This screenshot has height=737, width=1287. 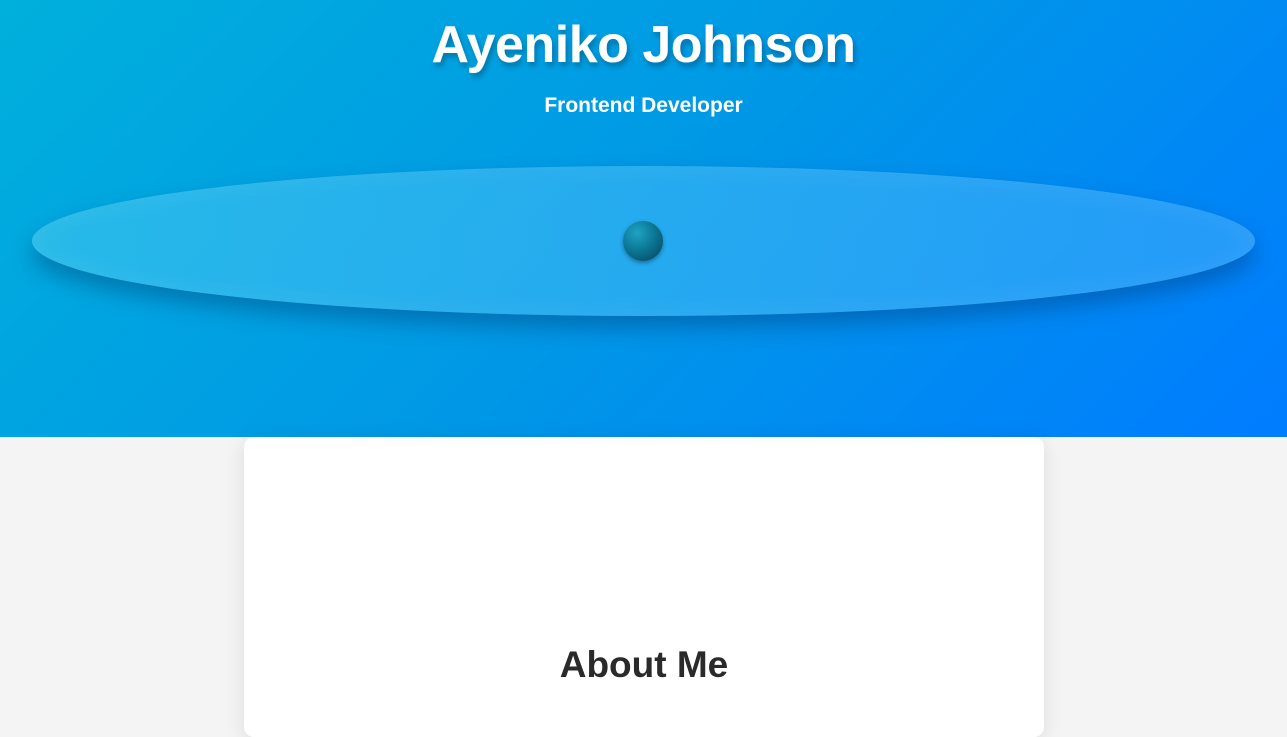 I want to click on hero-name: Ayeniko Johnson, so click(x=643, y=45).